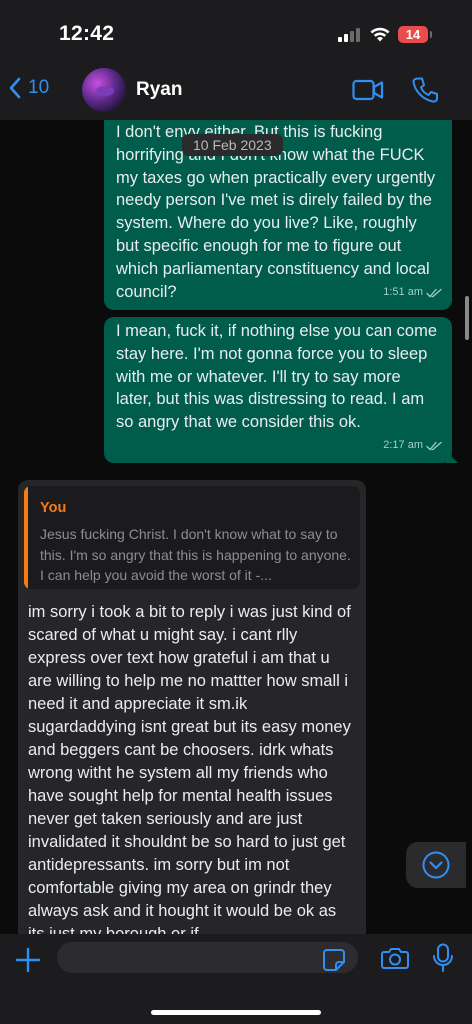  I want to click on chat-header: 10 Ryan, so click(236, 91).